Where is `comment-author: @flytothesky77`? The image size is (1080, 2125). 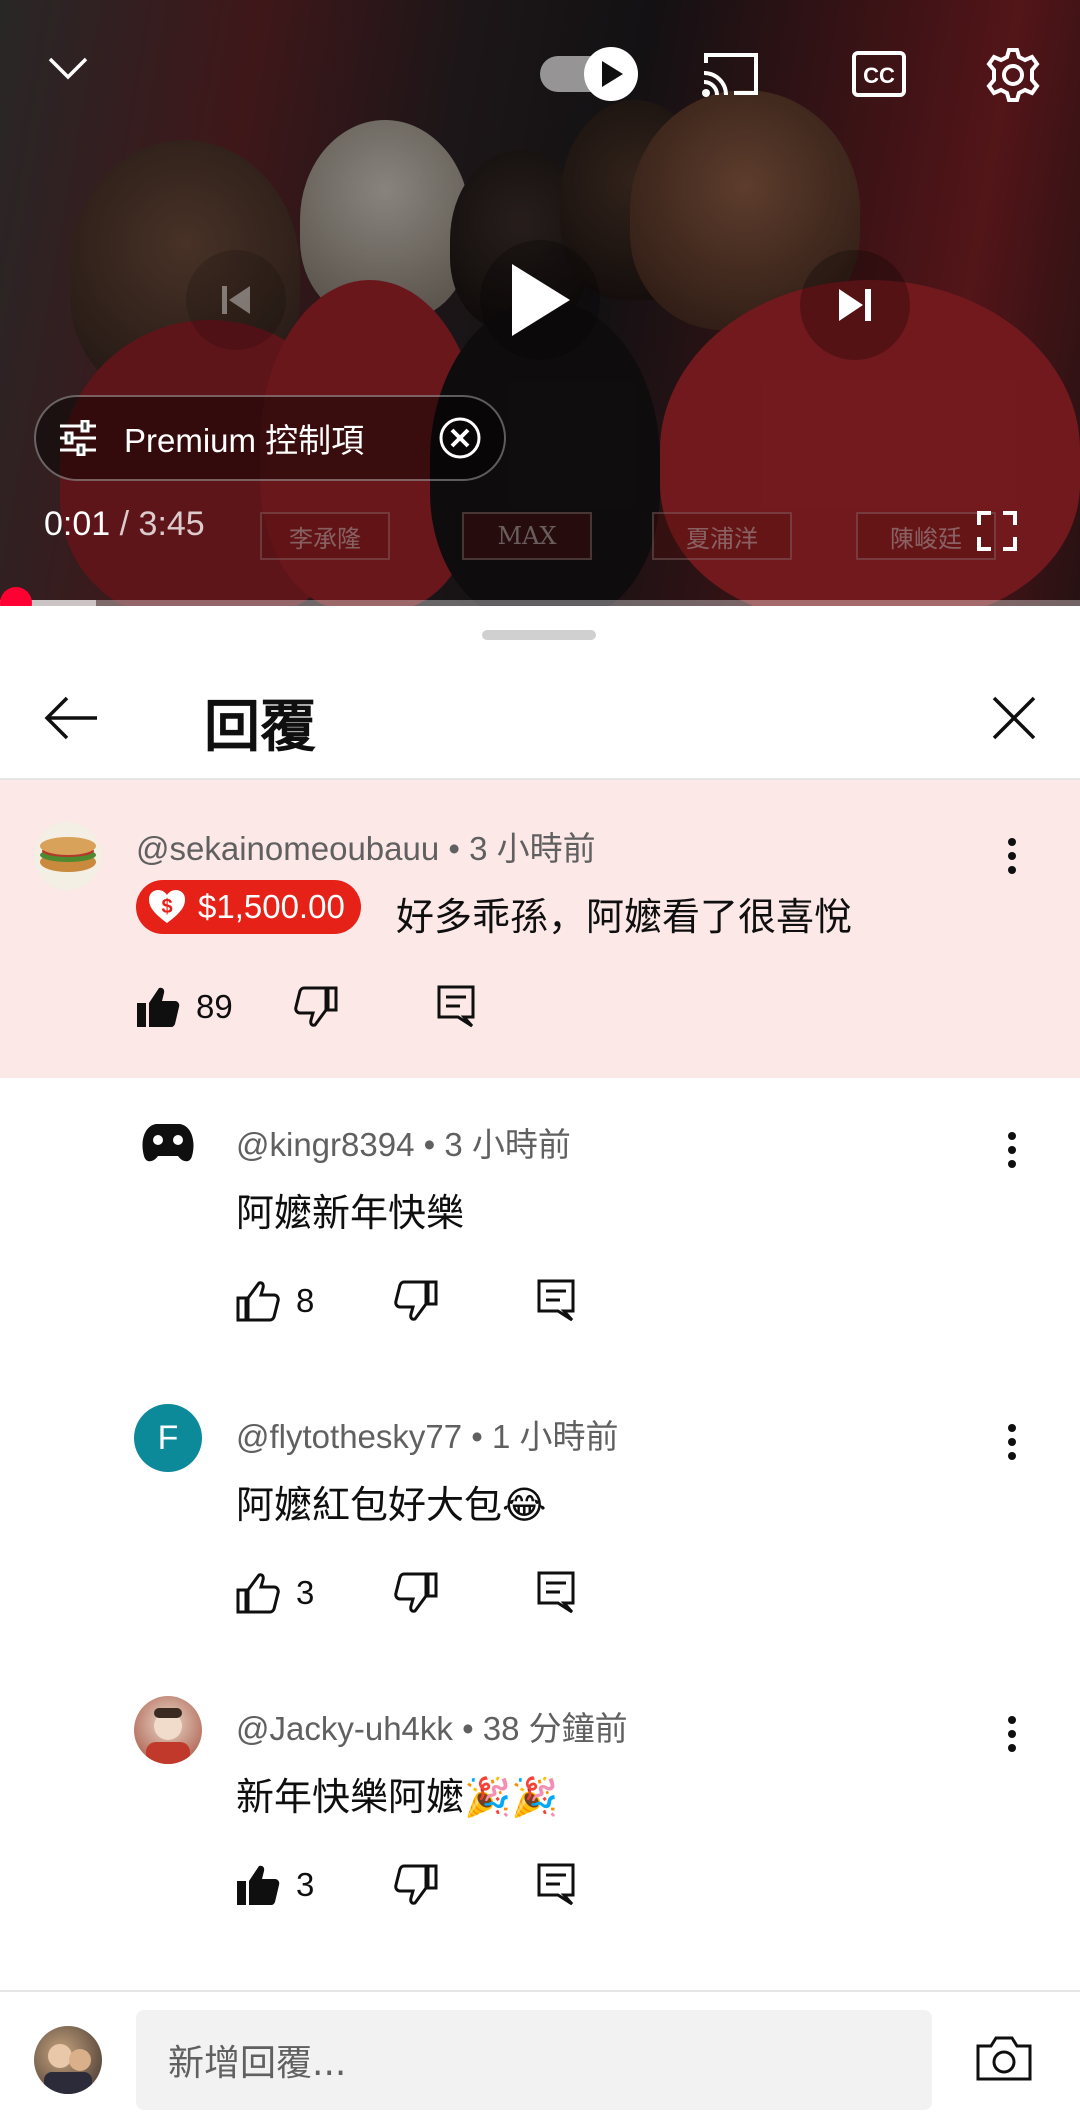
comment-author: @flytothesky77 is located at coordinates (349, 1436).